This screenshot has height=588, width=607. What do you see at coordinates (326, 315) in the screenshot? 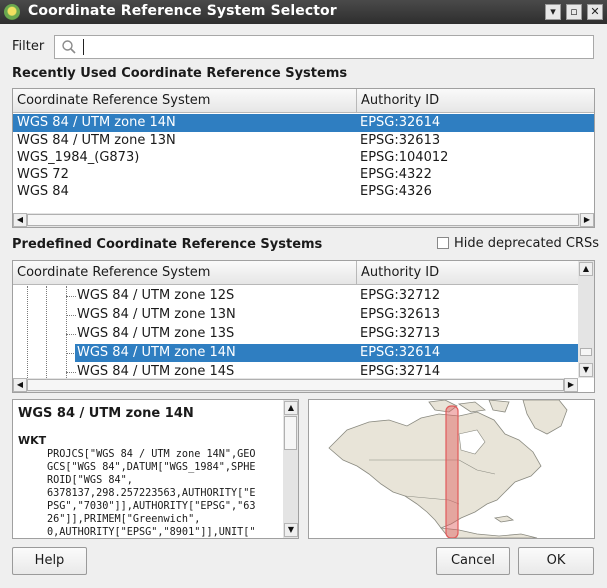
I see `predefined-row: WGS 84 / UTM zone 13N EPSG:32613` at bounding box center [326, 315].